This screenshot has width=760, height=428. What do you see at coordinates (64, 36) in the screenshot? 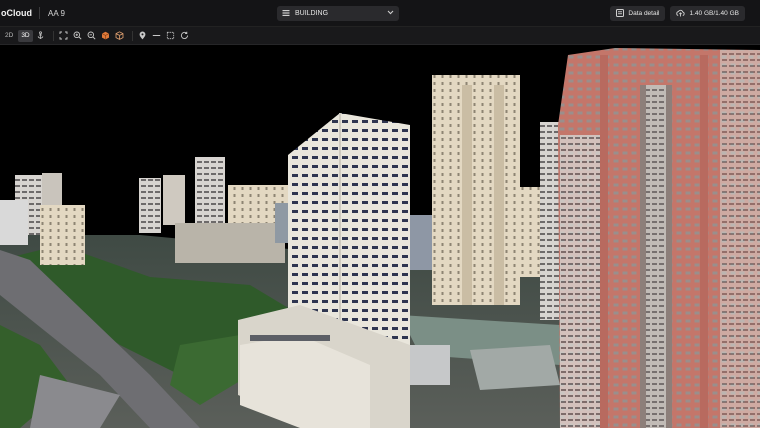
I see `fit-view-icon` at bounding box center [64, 36].